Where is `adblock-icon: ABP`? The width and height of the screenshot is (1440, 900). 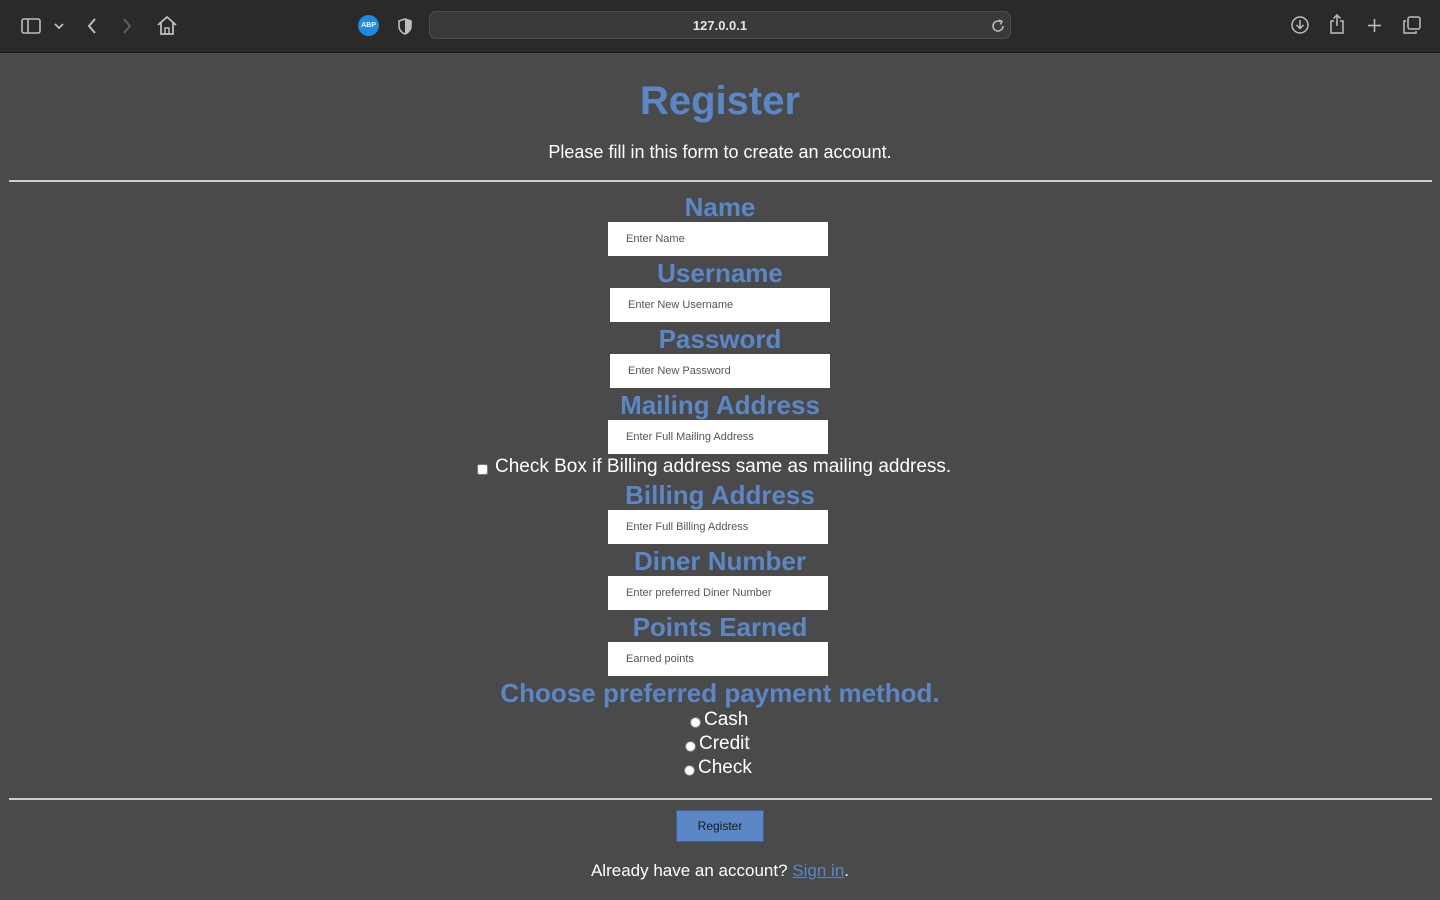
adblock-icon: ABP is located at coordinates (368, 25).